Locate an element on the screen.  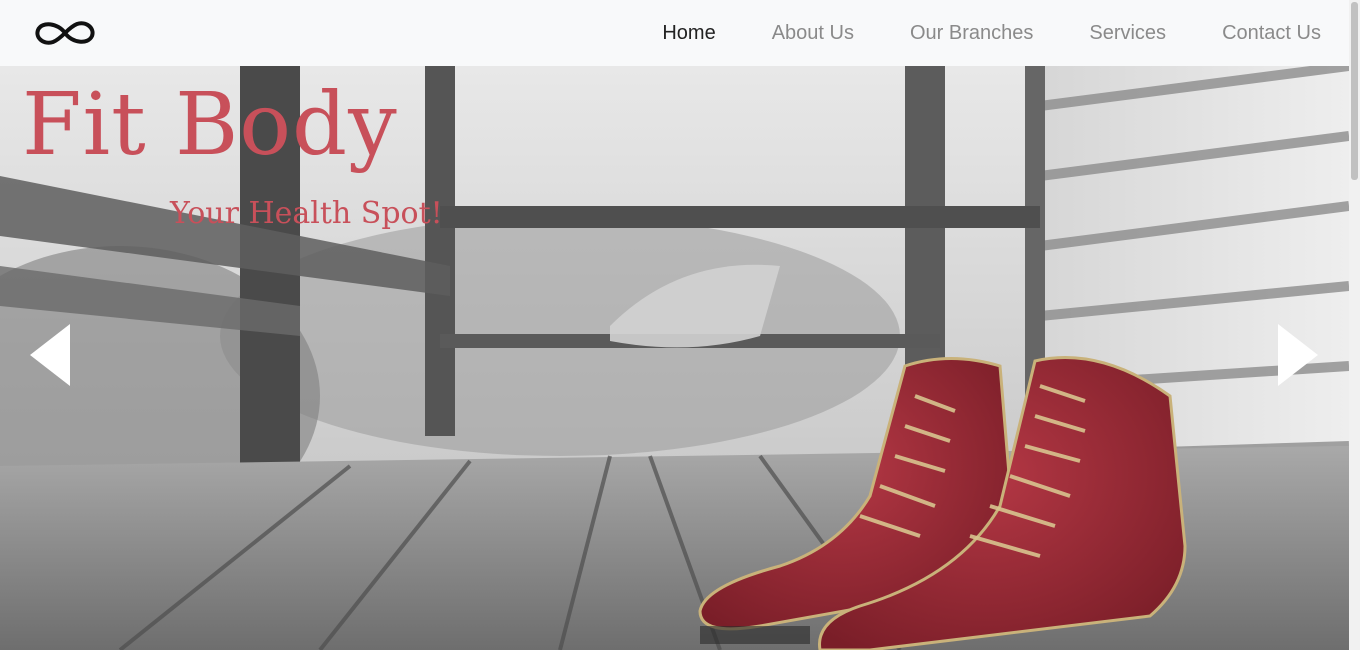
triangle-right-icon is located at coordinates (1298, 355).